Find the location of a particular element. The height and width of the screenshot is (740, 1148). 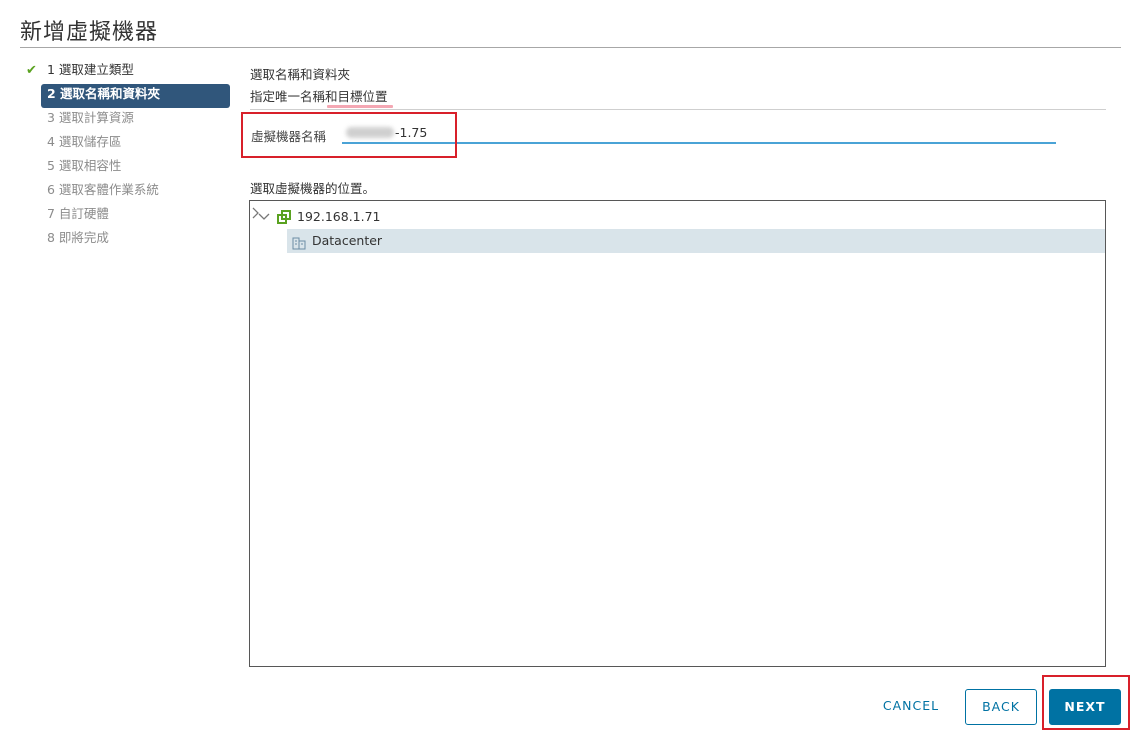

cancel-button: CANCEL is located at coordinates (911, 707).